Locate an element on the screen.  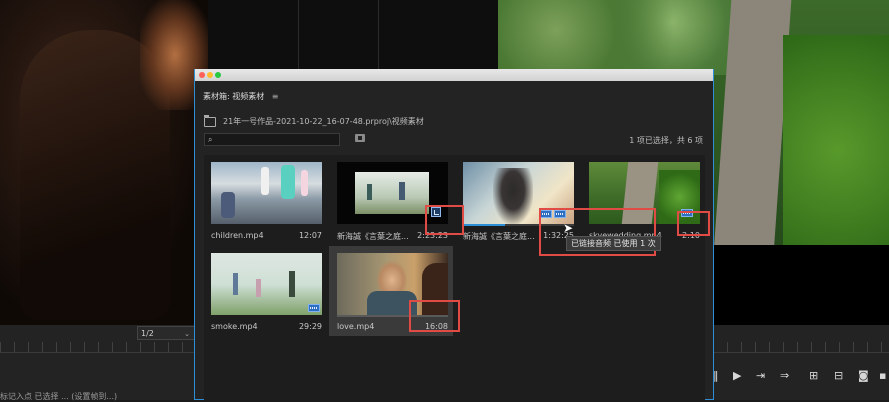
zoom-window-button is located at coordinates (218, 75).